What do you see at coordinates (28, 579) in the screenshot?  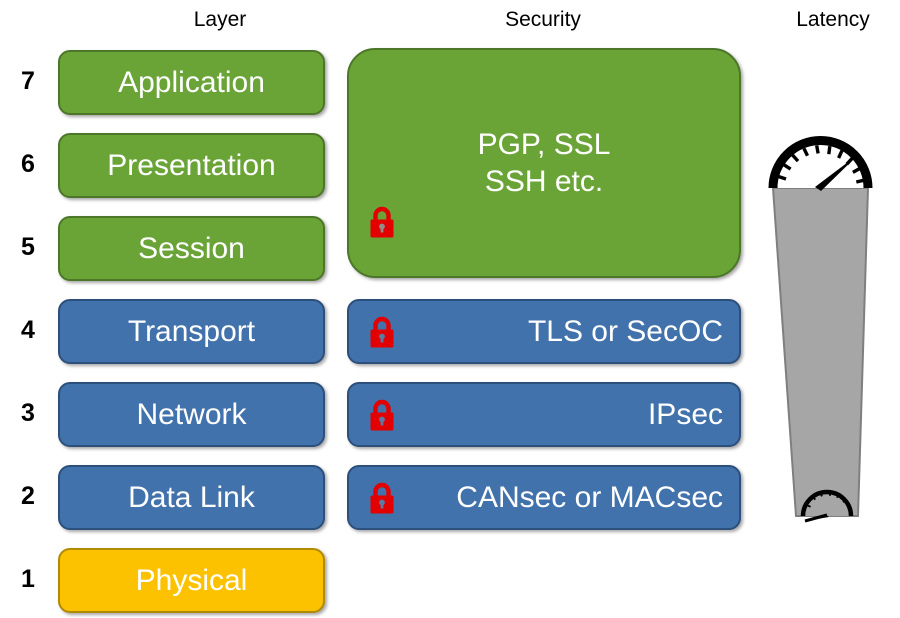 I see `layer-number-1: 1` at bounding box center [28, 579].